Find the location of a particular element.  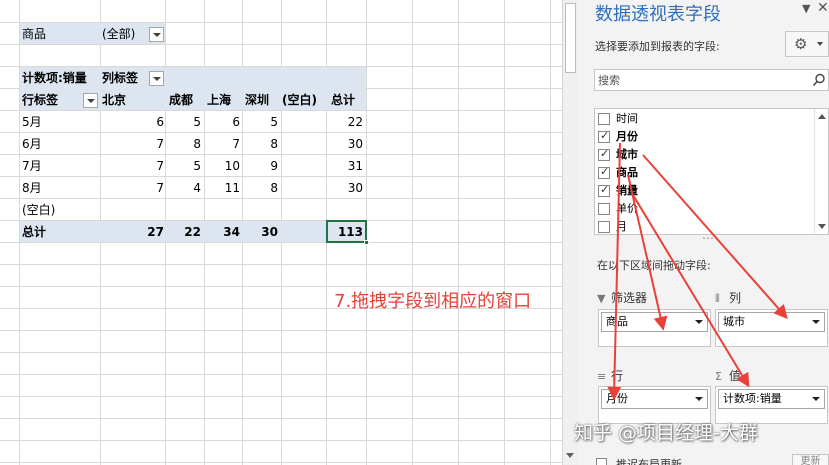

row-label: (空白) is located at coordinates (39, 210).